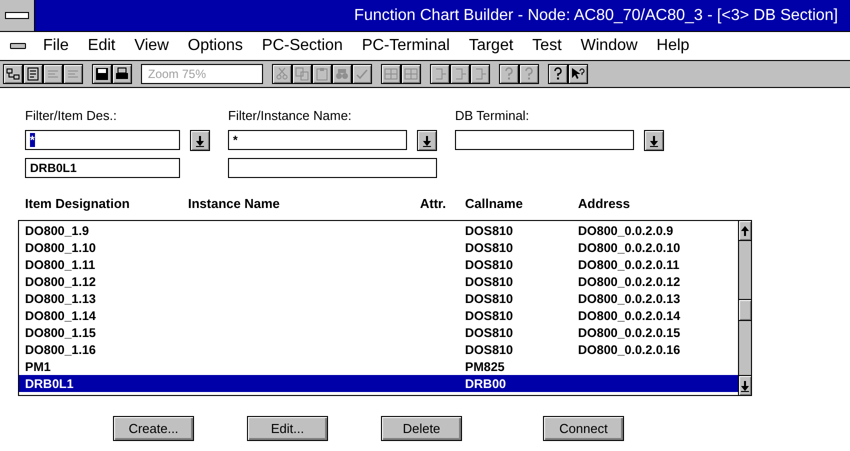  I want to click on column-header: Attr., so click(433, 204).